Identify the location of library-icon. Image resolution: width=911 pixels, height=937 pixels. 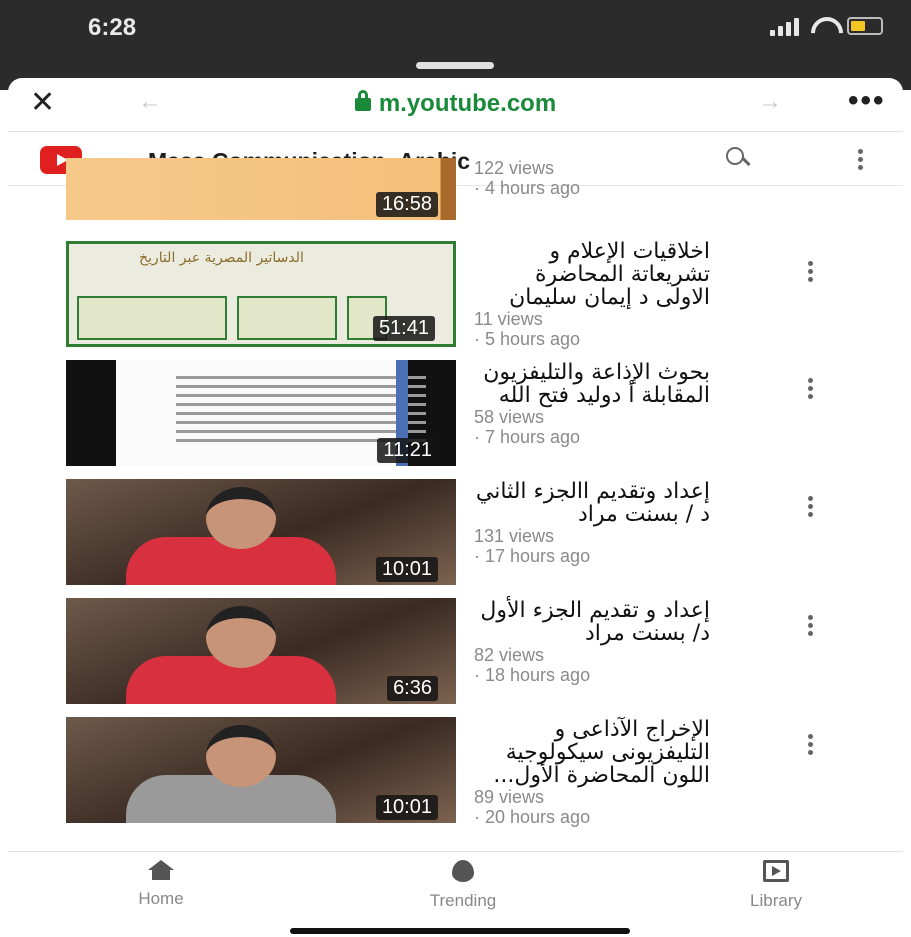
(776, 871).